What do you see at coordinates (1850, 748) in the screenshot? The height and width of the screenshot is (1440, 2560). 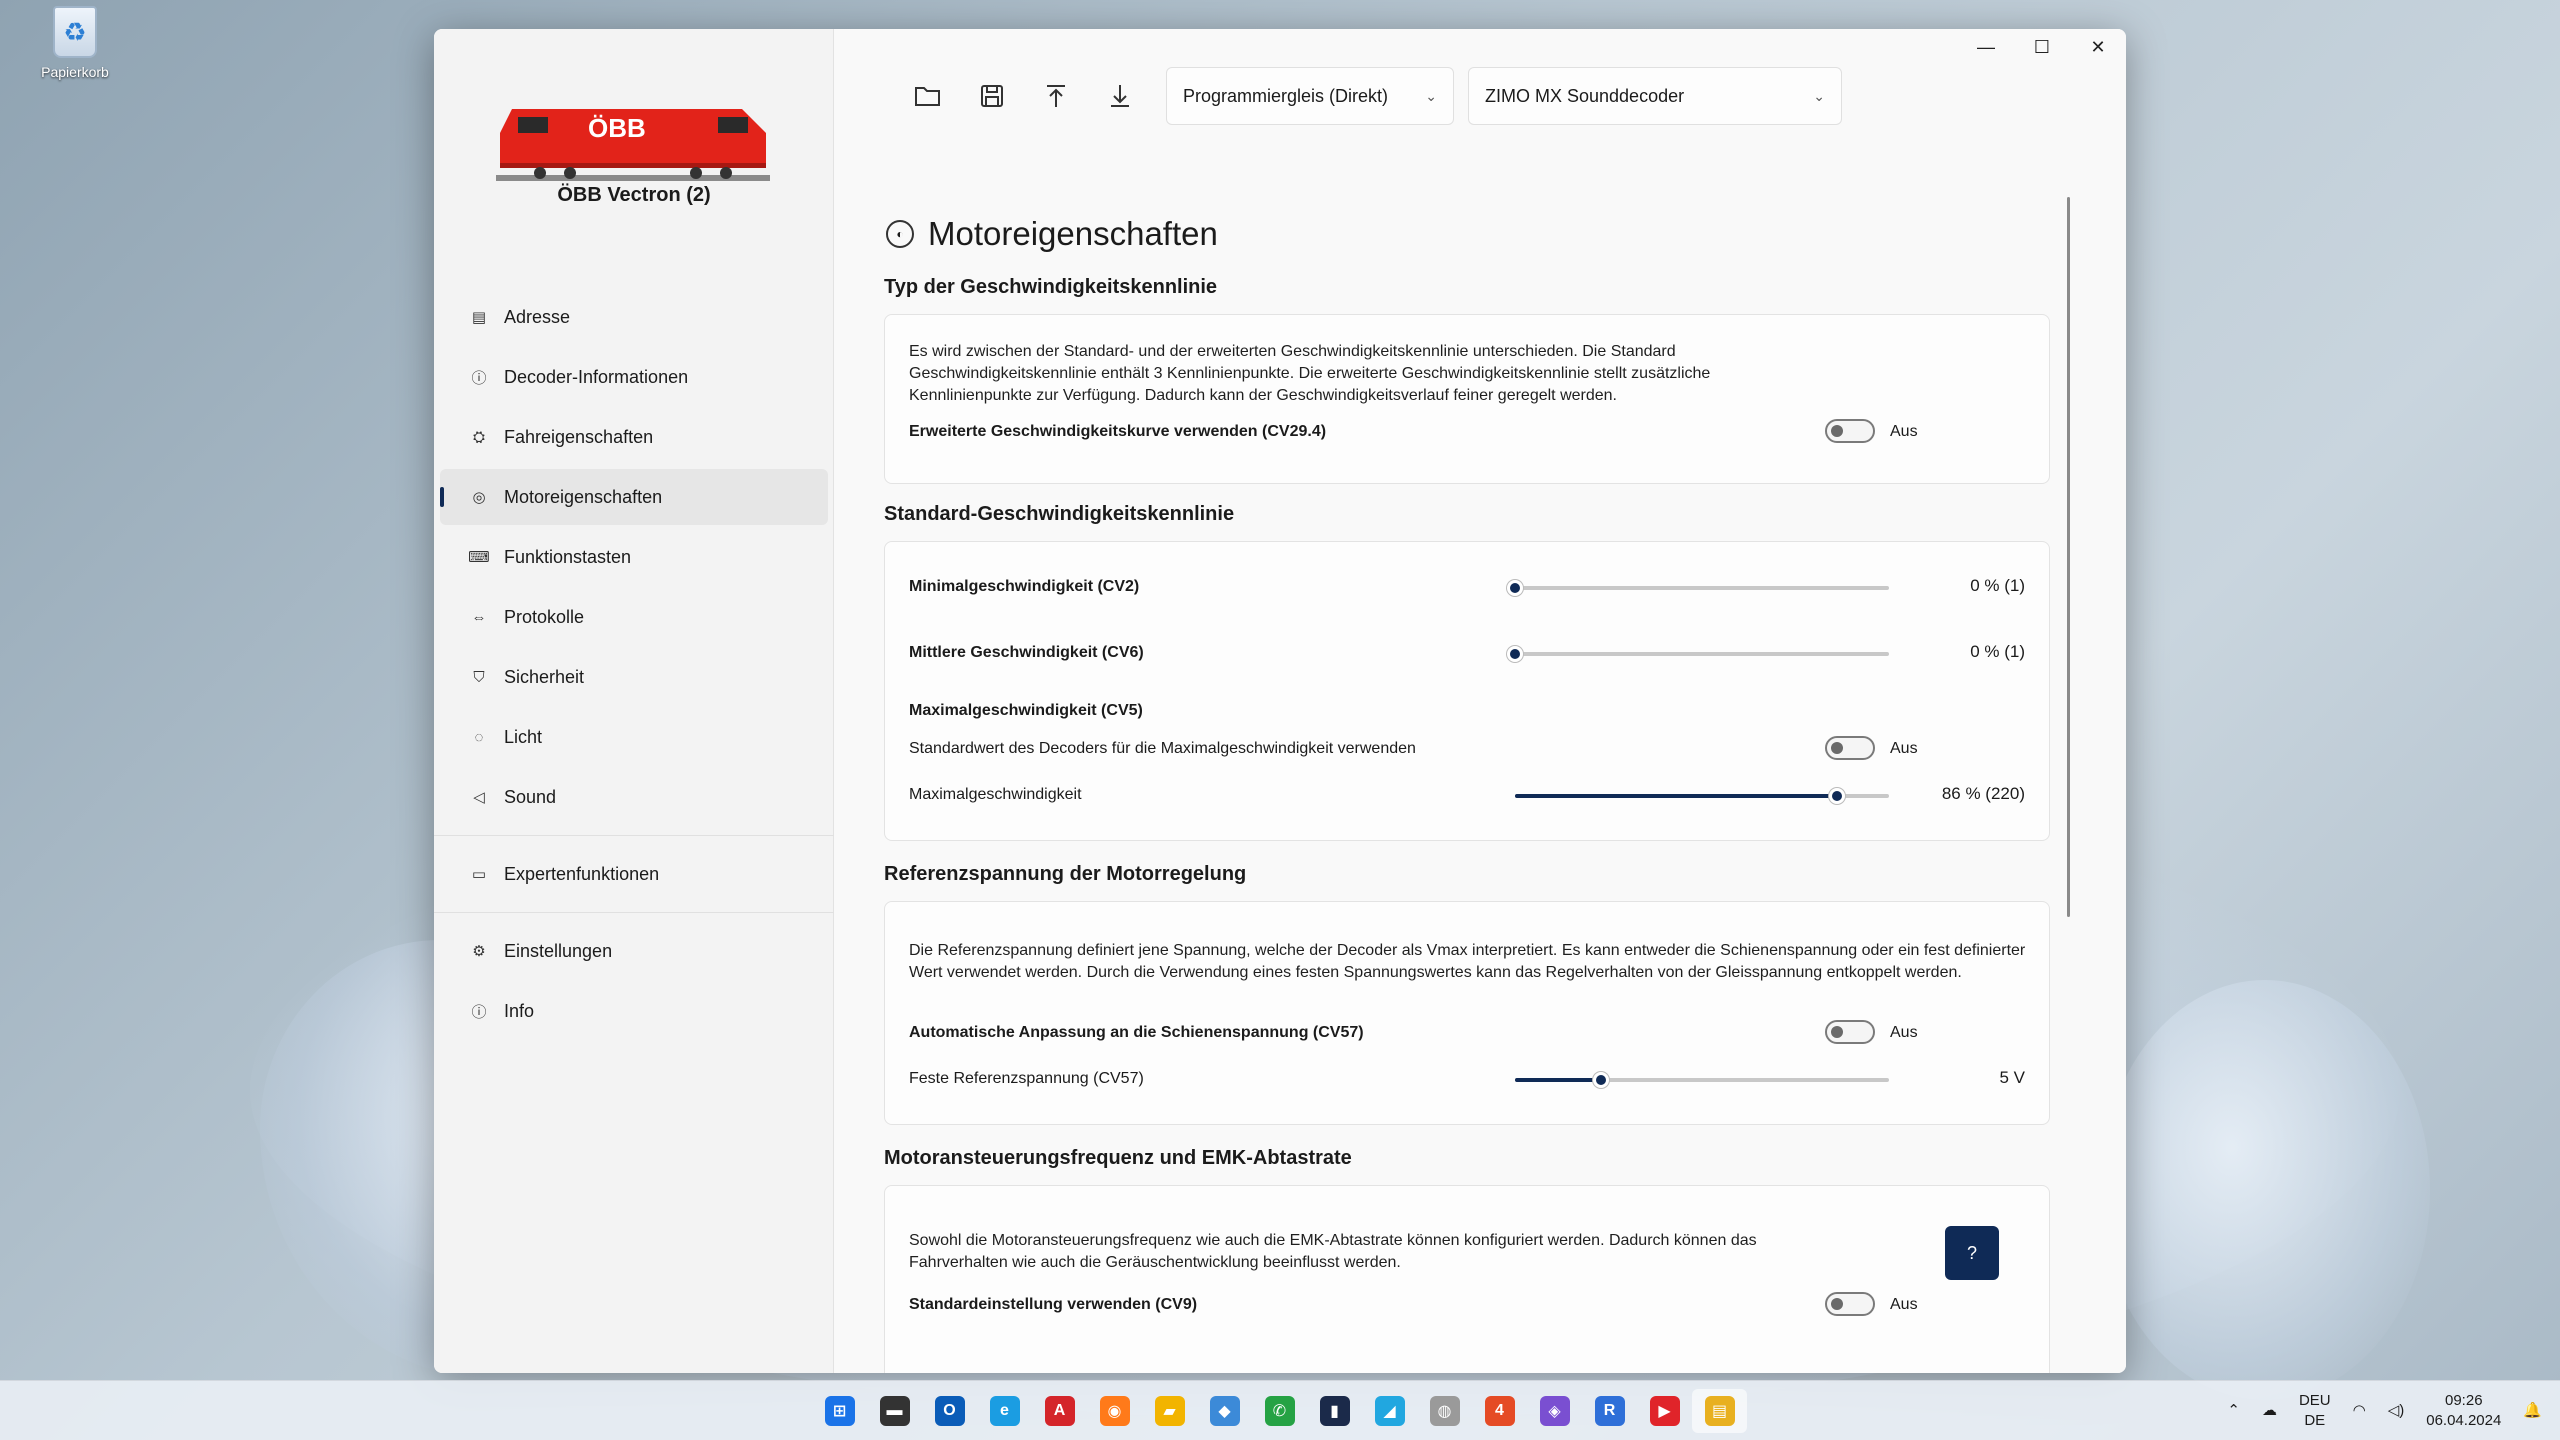 I see `max-speed-default-toggle` at bounding box center [1850, 748].